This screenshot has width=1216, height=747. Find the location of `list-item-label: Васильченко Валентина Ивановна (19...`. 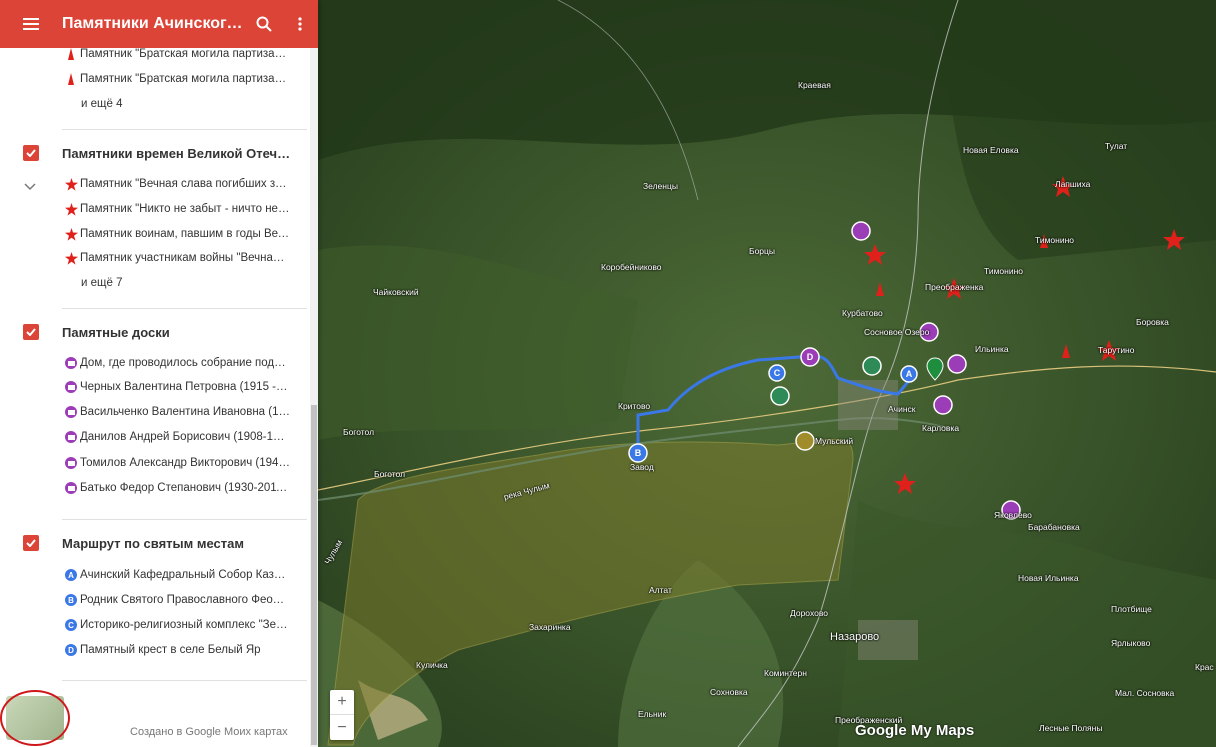

list-item-label: Васильченко Валентина Ивановна (19... is located at coordinates (185, 412).